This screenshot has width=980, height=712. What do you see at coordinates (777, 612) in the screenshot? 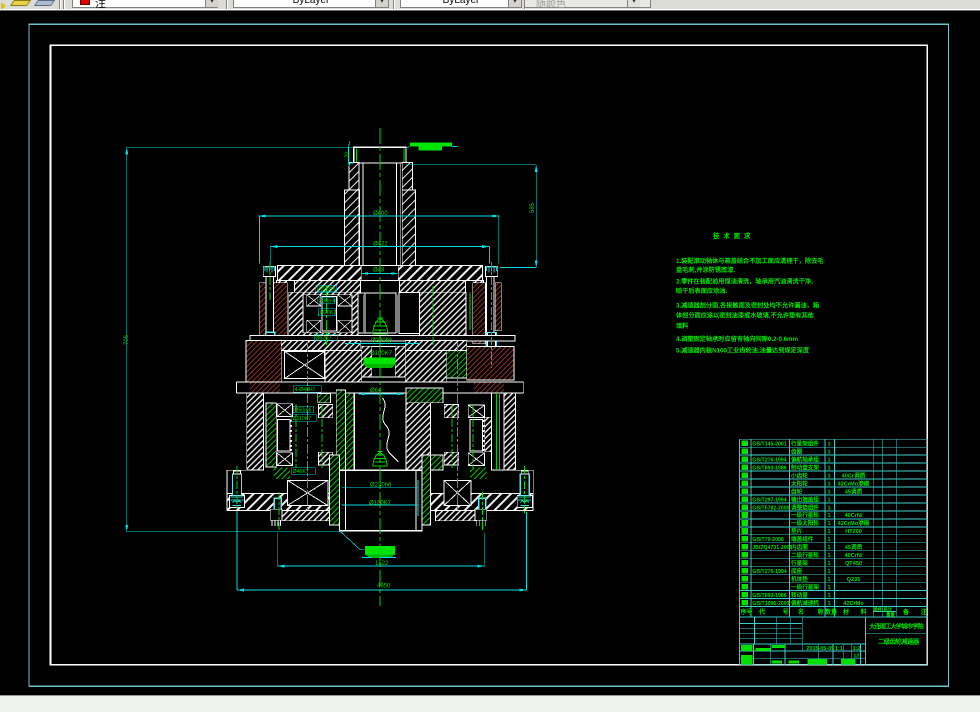
I see `svg-text: 代 号` at bounding box center [777, 612].